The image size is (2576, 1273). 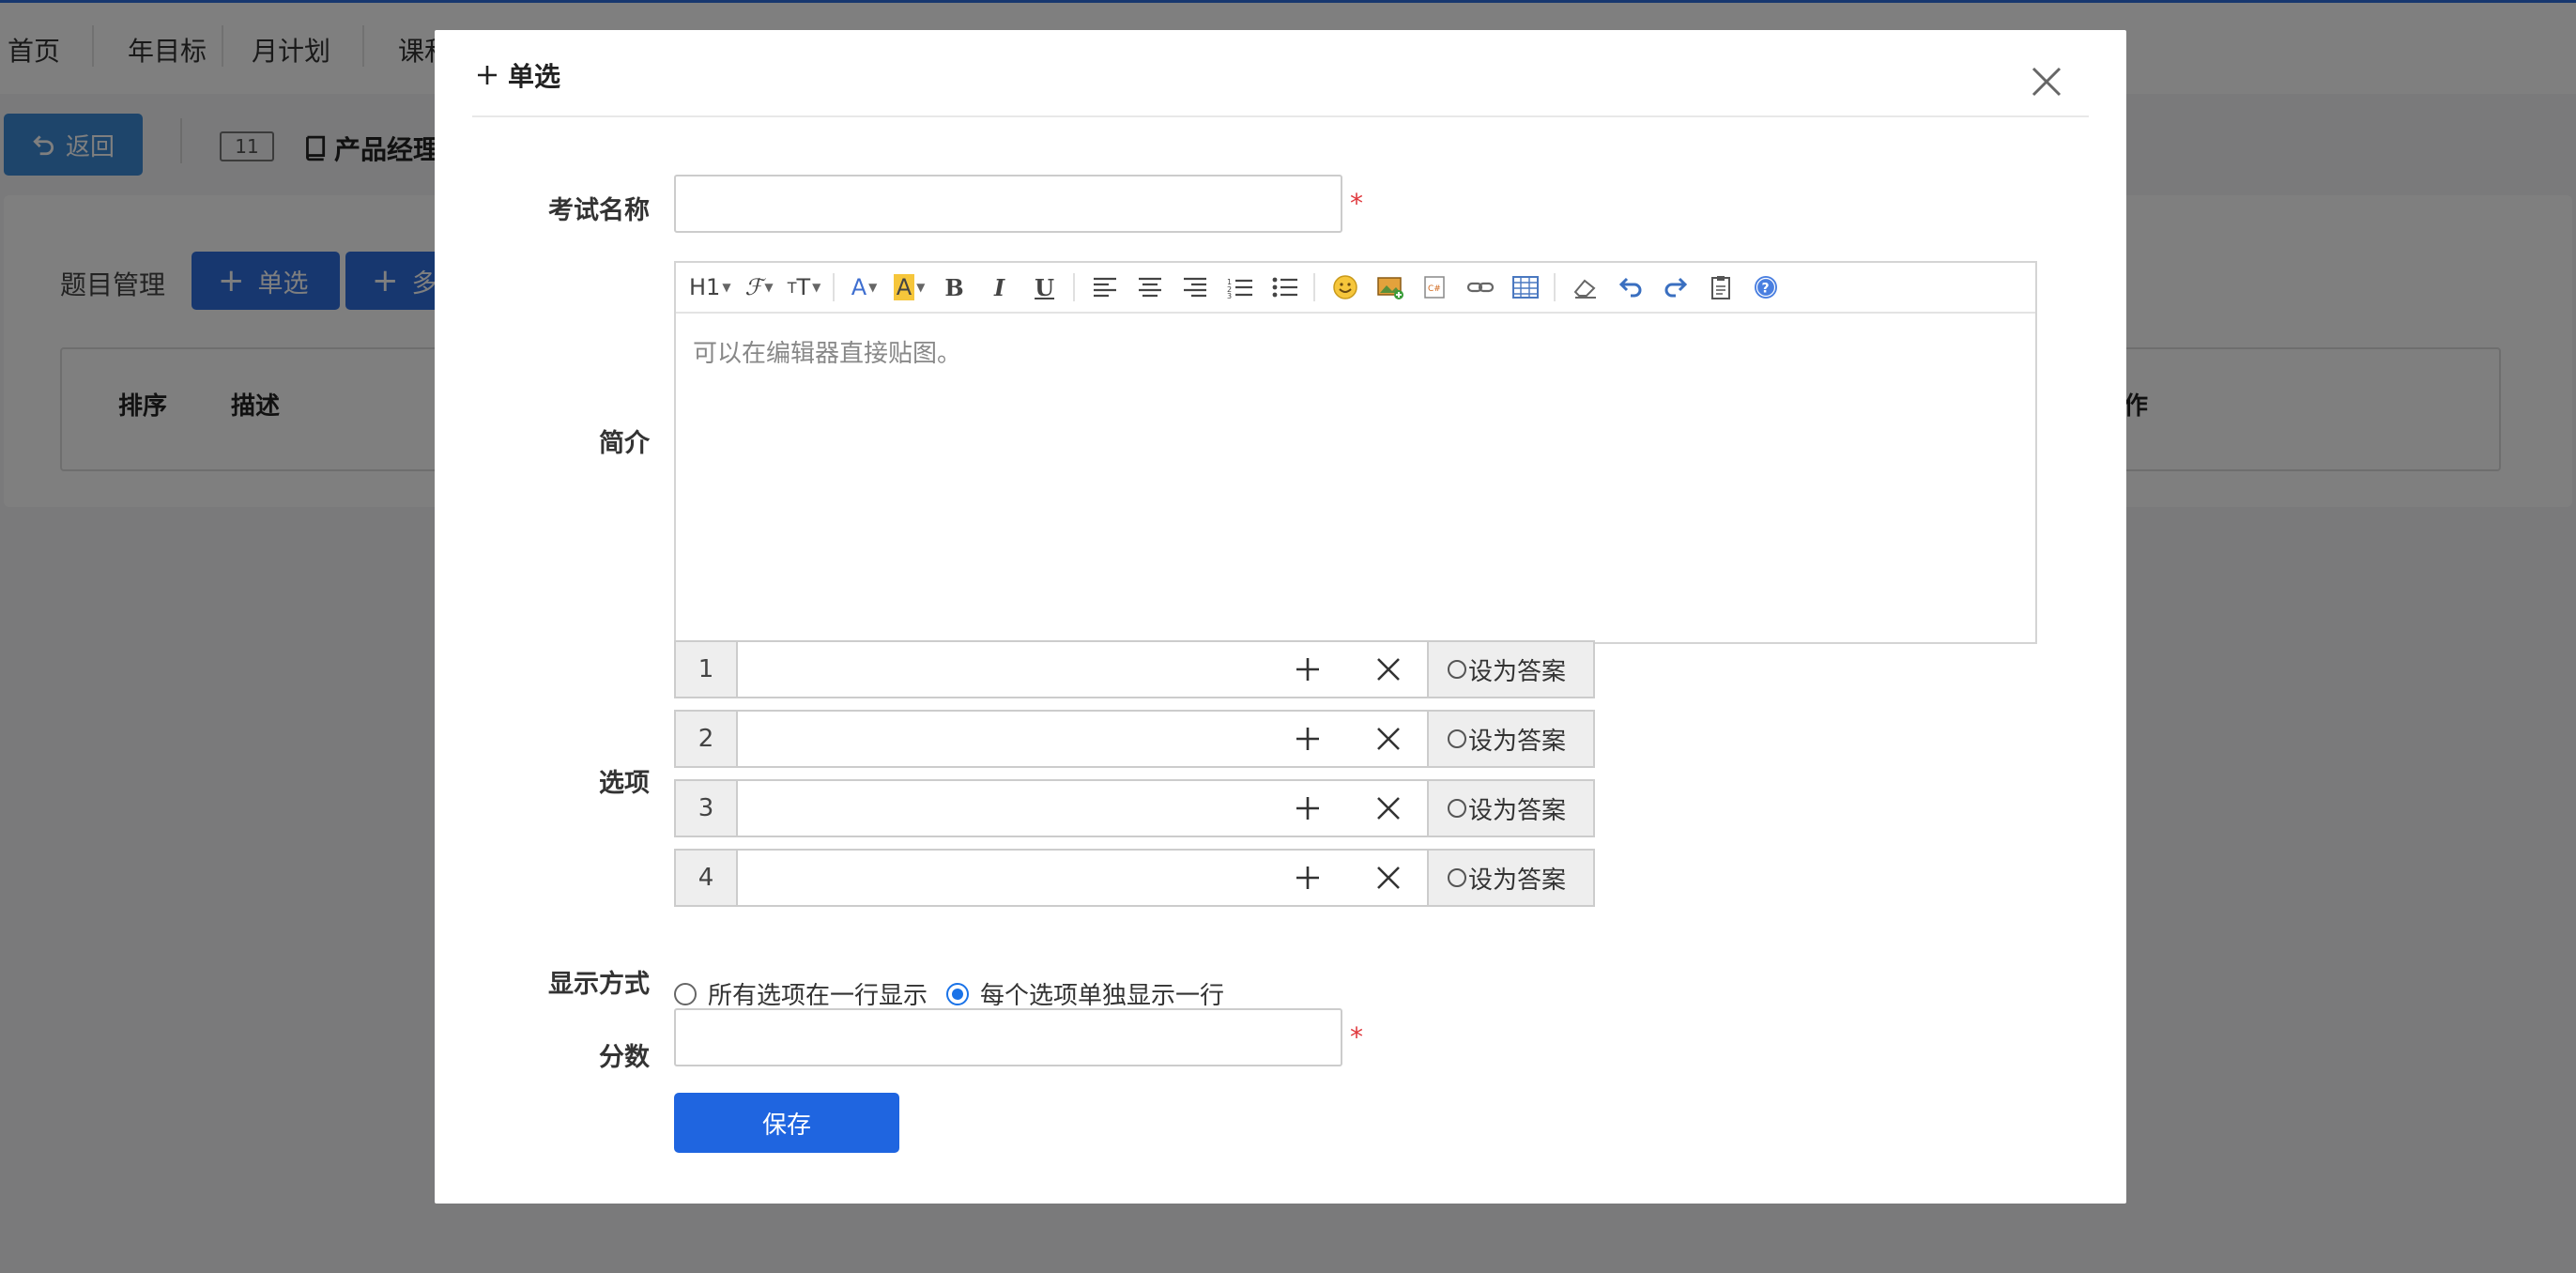 What do you see at coordinates (1008, 204) in the screenshot?
I see `exam-name-input` at bounding box center [1008, 204].